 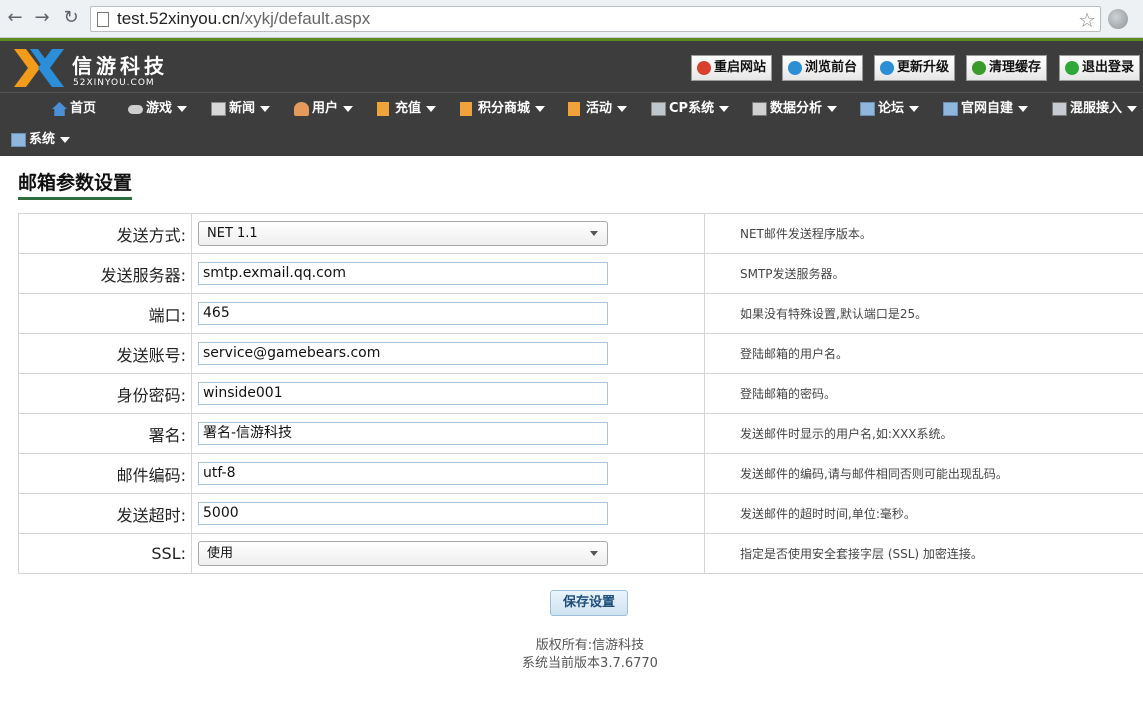 I want to click on save-settings-button: 保存设置, so click(x=589, y=603).